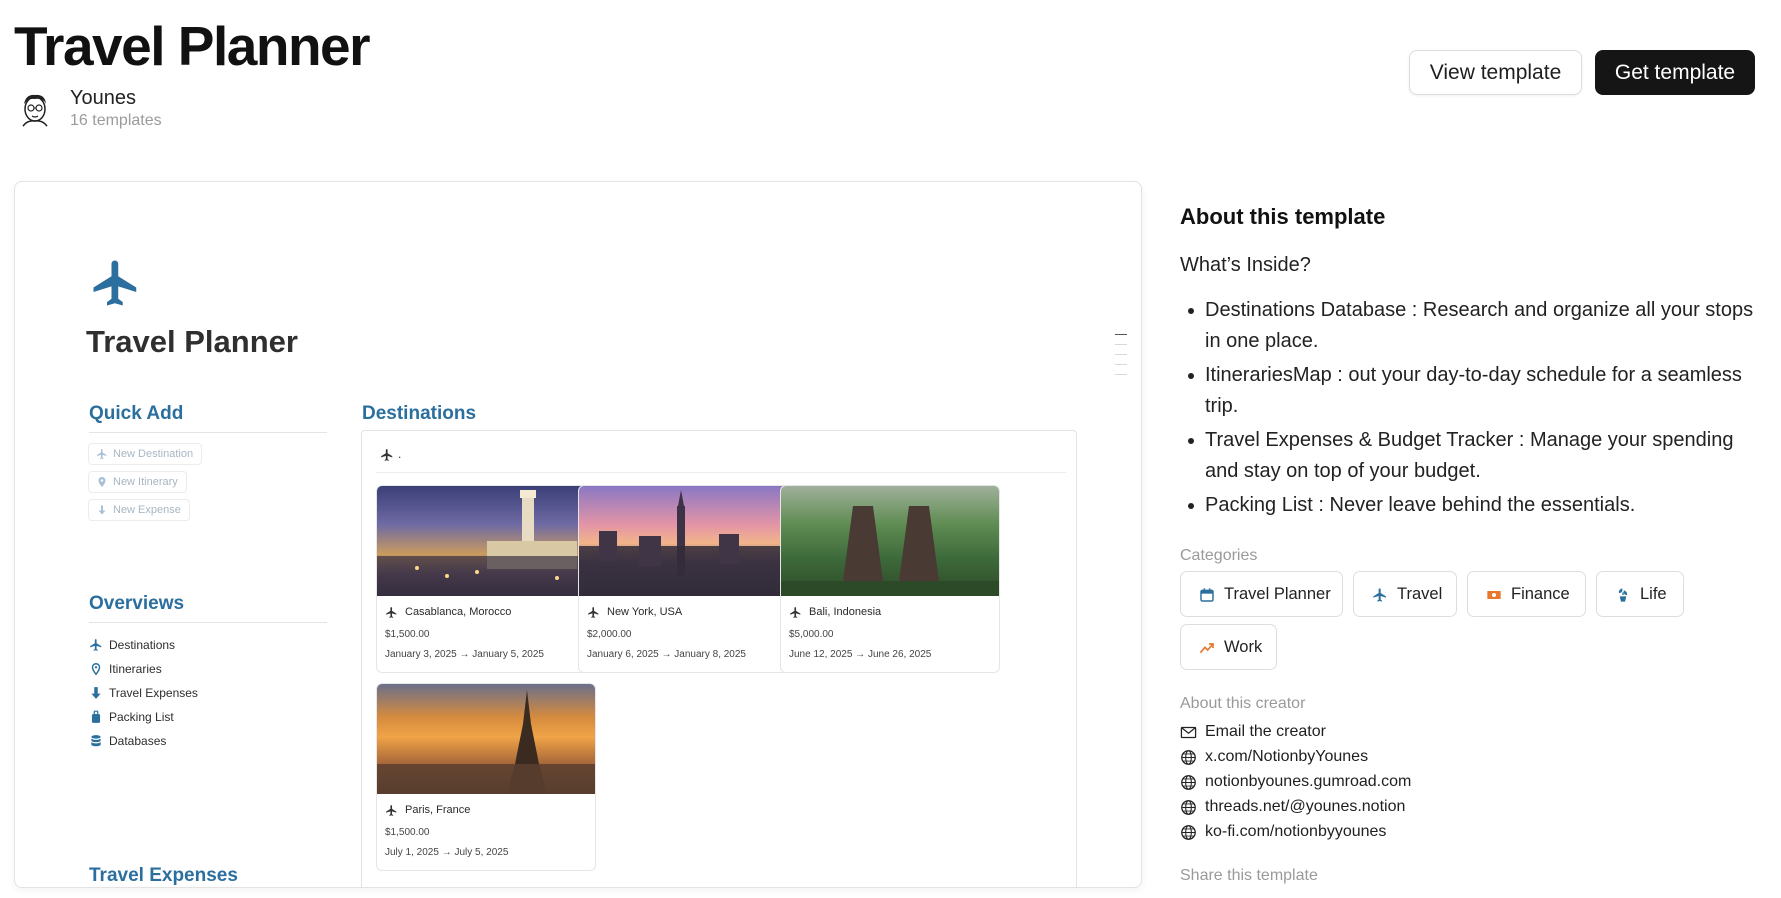  Describe the element at coordinates (145, 482) in the screenshot. I see `new-itinerary-label: New Itinerary` at that location.